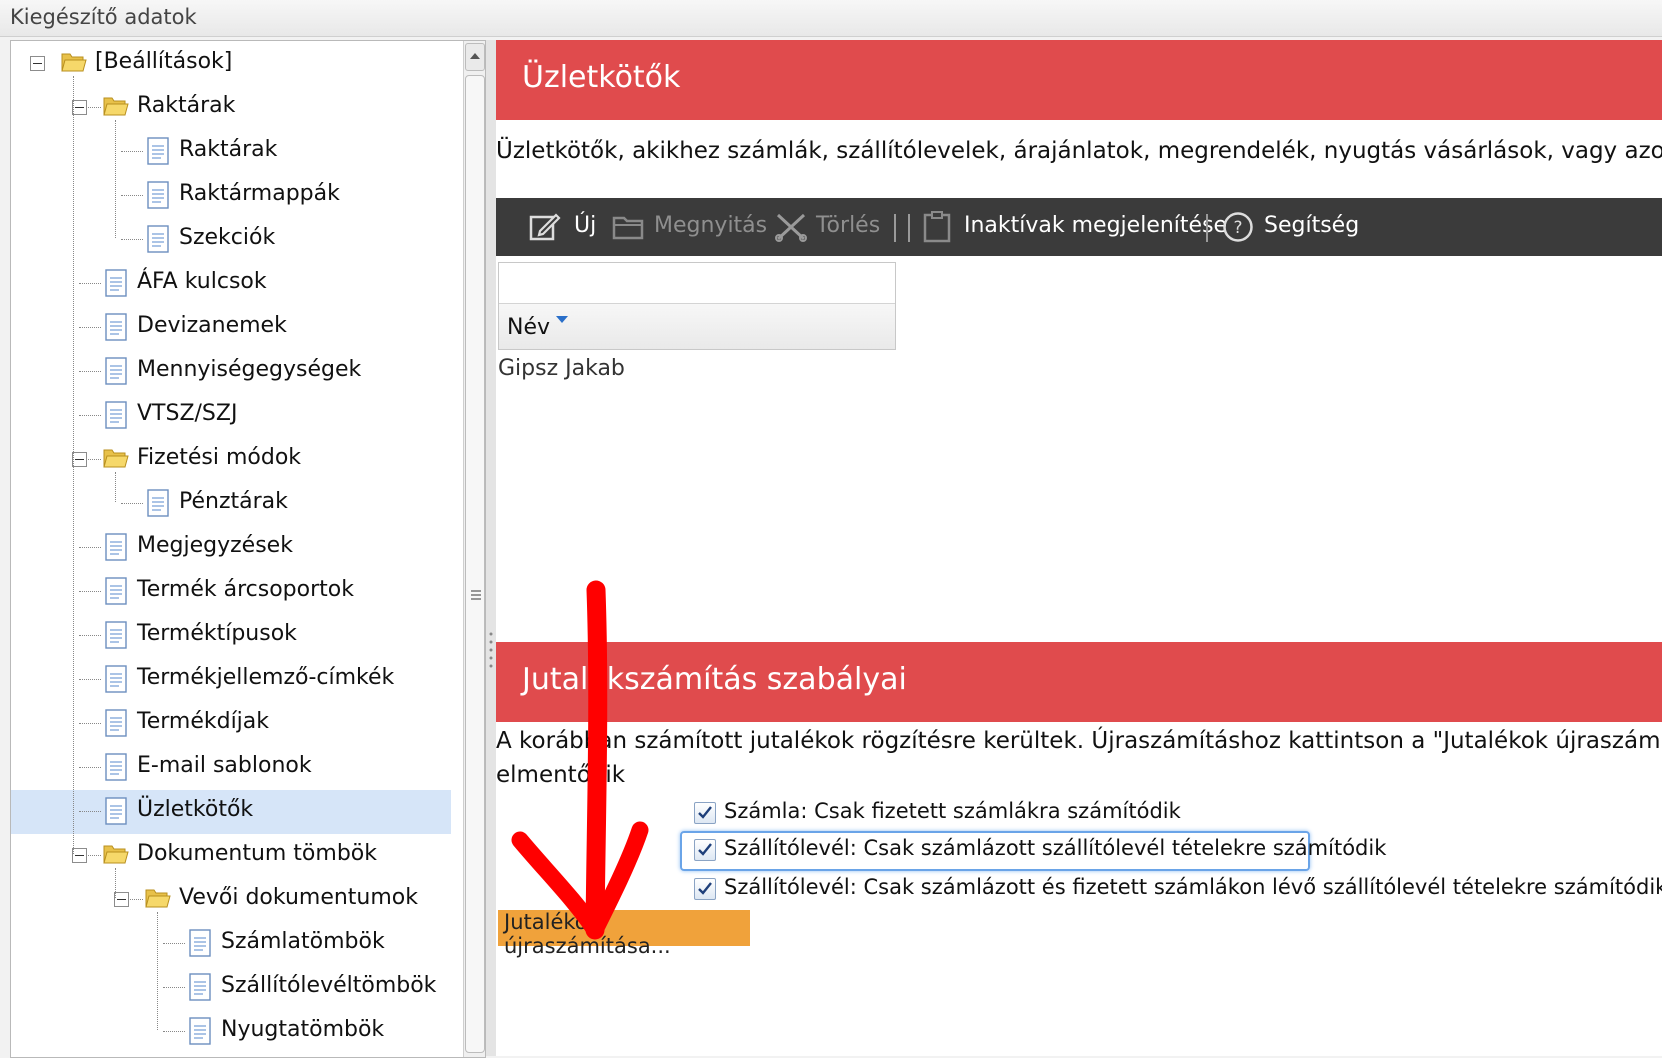 The width and height of the screenshot is (1662, 1058). I want to click on section-title: Üzletkötők, so click(601, 77).